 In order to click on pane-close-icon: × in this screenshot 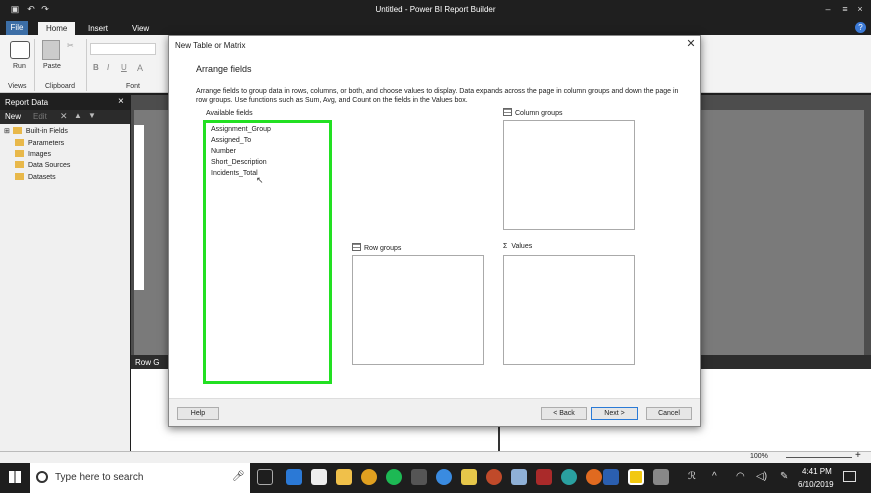, I will do `click(121, 101)`.